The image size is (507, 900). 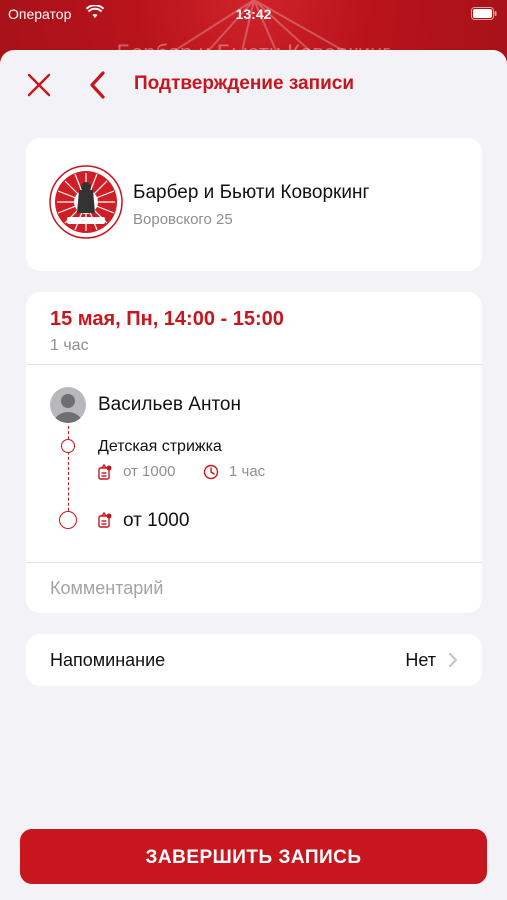 I want to click on status-bar: Оператор 13:42, so click(x=253, y=15).